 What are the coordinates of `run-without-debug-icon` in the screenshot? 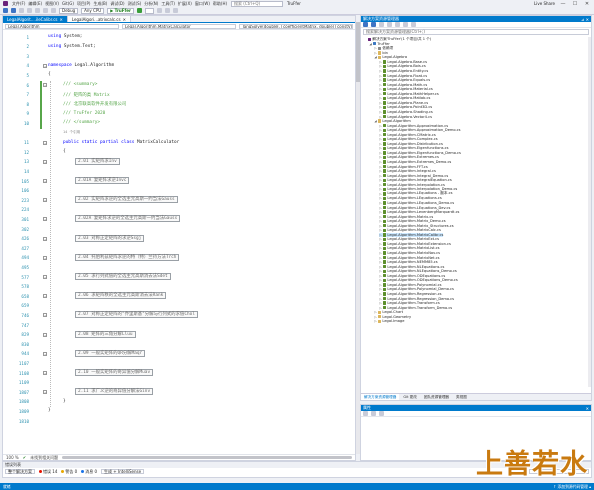 It's located at (139, 10).